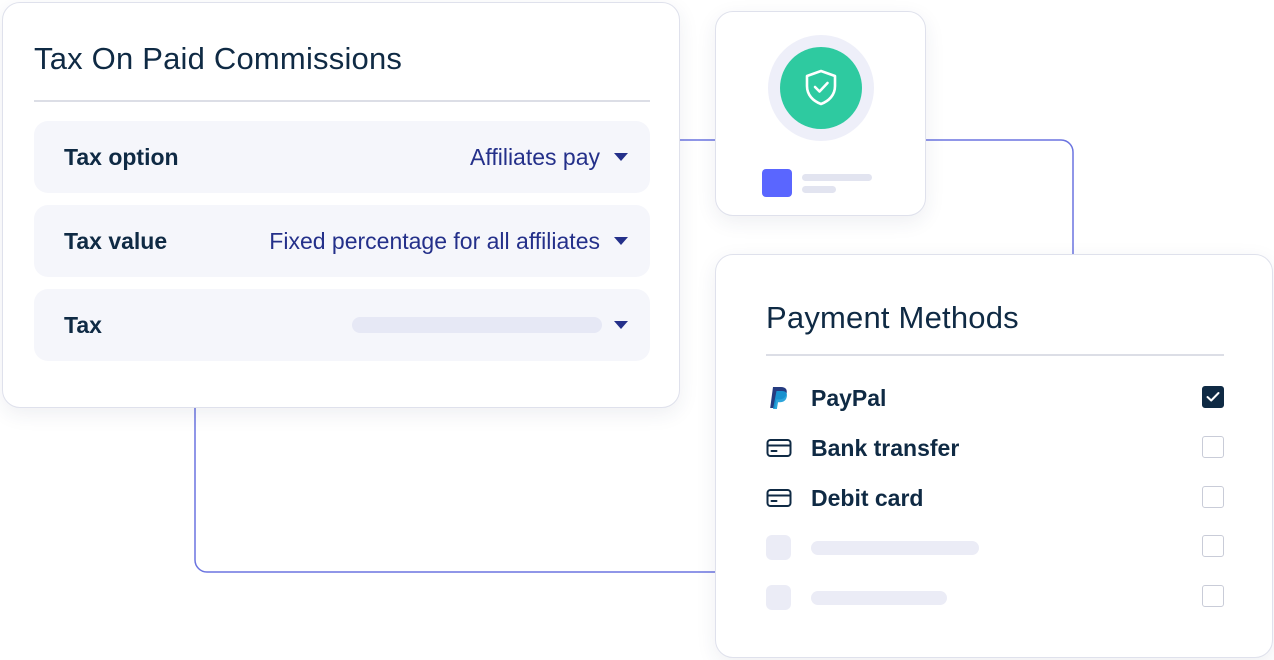  I want to click on payment-method-bank-transfer: Bank transfer, so click(995, 448).